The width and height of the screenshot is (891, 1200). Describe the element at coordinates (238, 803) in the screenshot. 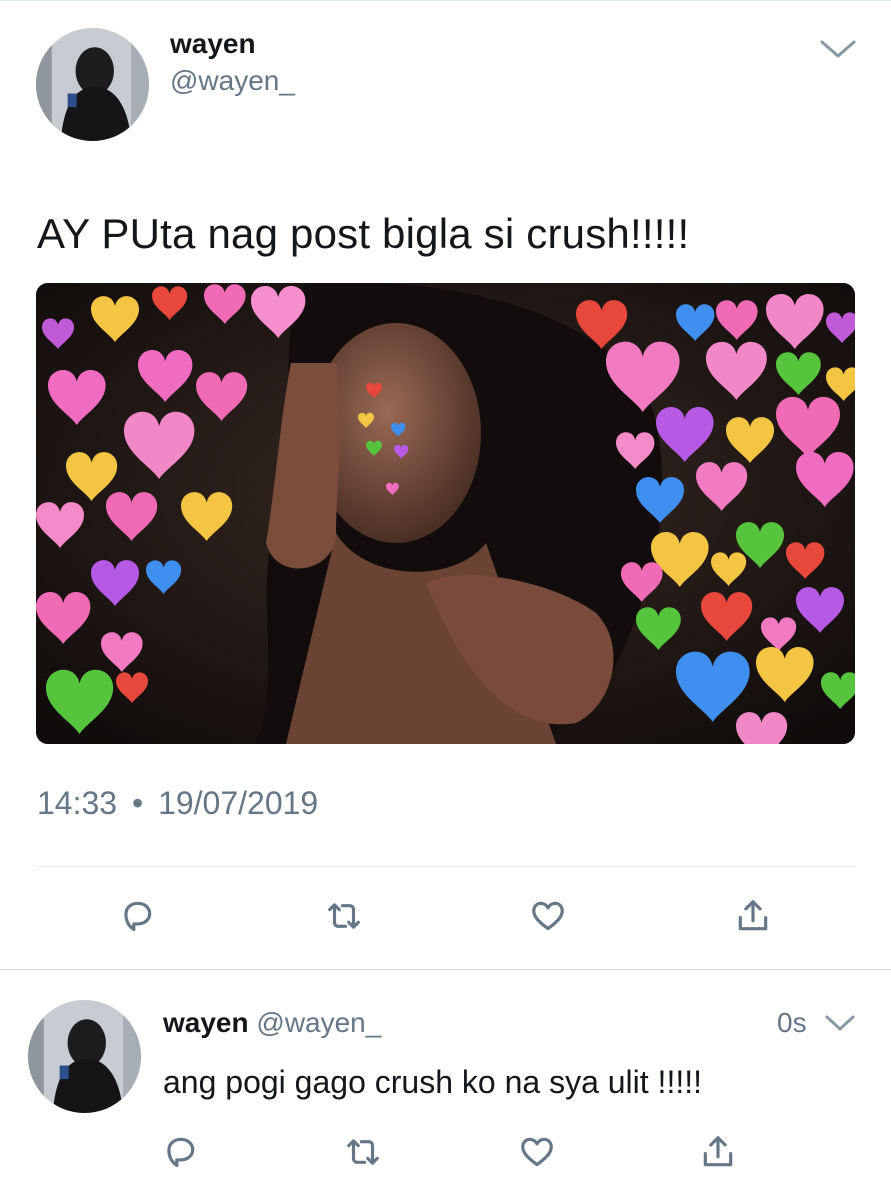

I see `tweet-date: 19/07/2019` at that location.